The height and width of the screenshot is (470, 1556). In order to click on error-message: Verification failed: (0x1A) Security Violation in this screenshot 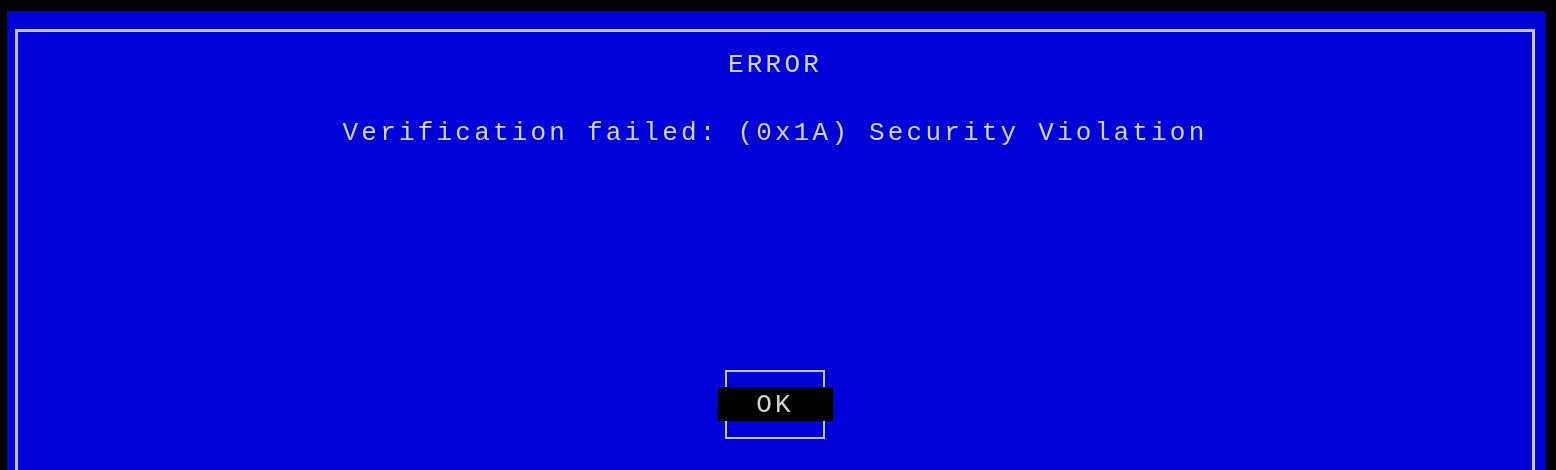, I will do `click(775, 133)`.